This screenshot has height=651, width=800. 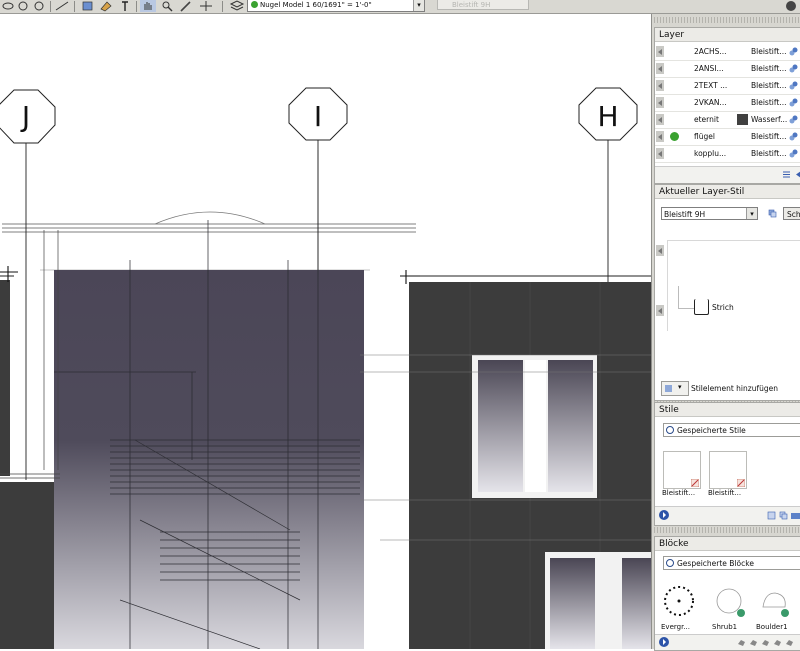 I want to click on new-style-icon, so click(x=771, y=515).